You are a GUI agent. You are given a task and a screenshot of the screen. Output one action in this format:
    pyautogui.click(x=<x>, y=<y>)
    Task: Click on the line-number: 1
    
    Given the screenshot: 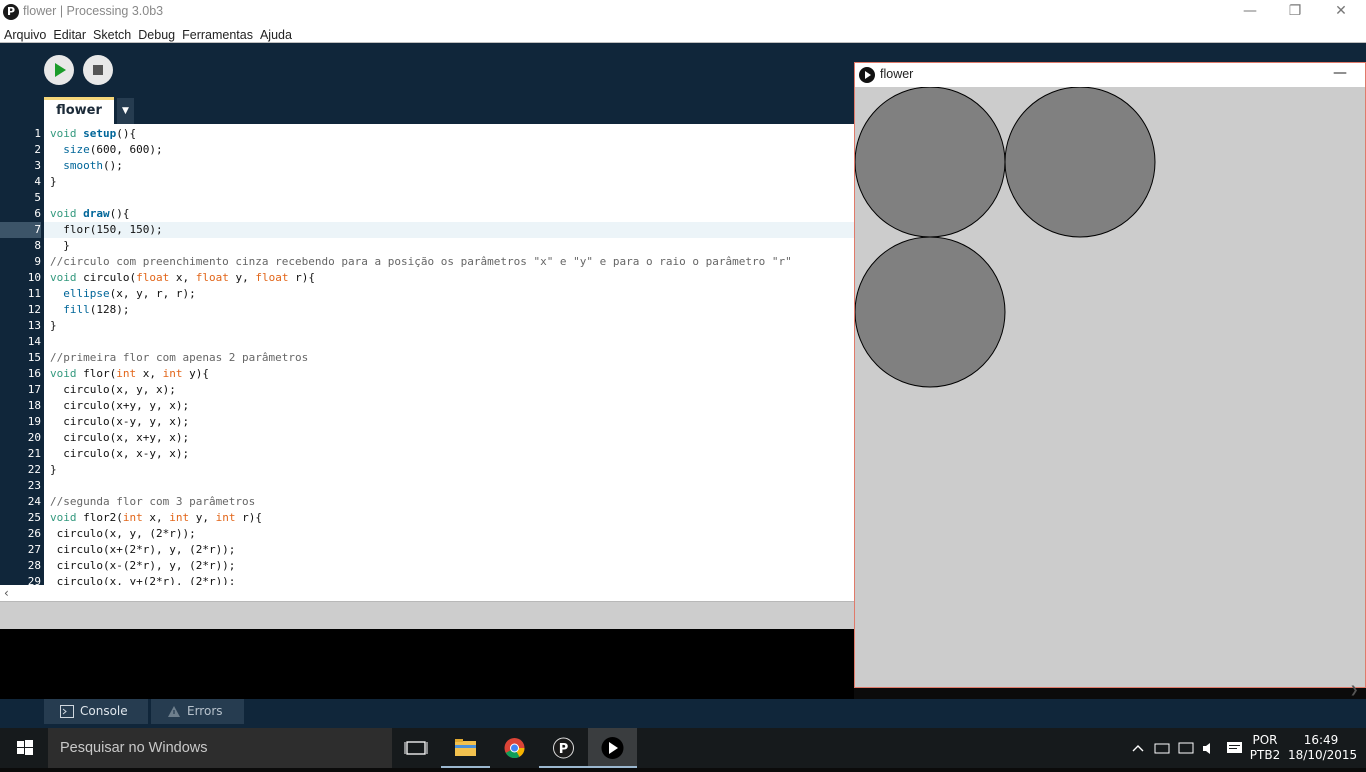 What is the action you would take?
    pyautogui.click(x=37, y=133)
    